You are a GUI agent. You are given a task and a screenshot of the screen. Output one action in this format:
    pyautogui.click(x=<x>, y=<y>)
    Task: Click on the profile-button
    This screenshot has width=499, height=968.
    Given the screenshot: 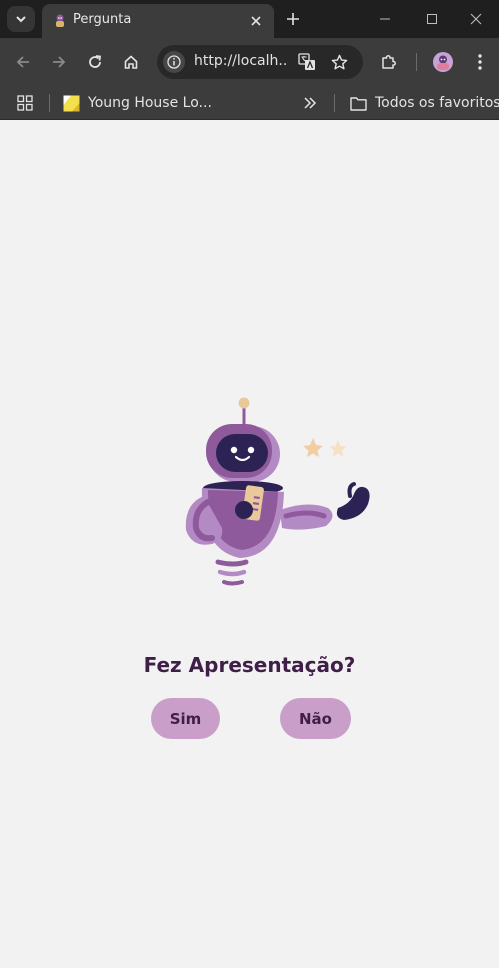 What is the action you would take?
    pyautogui.click(x=443, y=62)
    